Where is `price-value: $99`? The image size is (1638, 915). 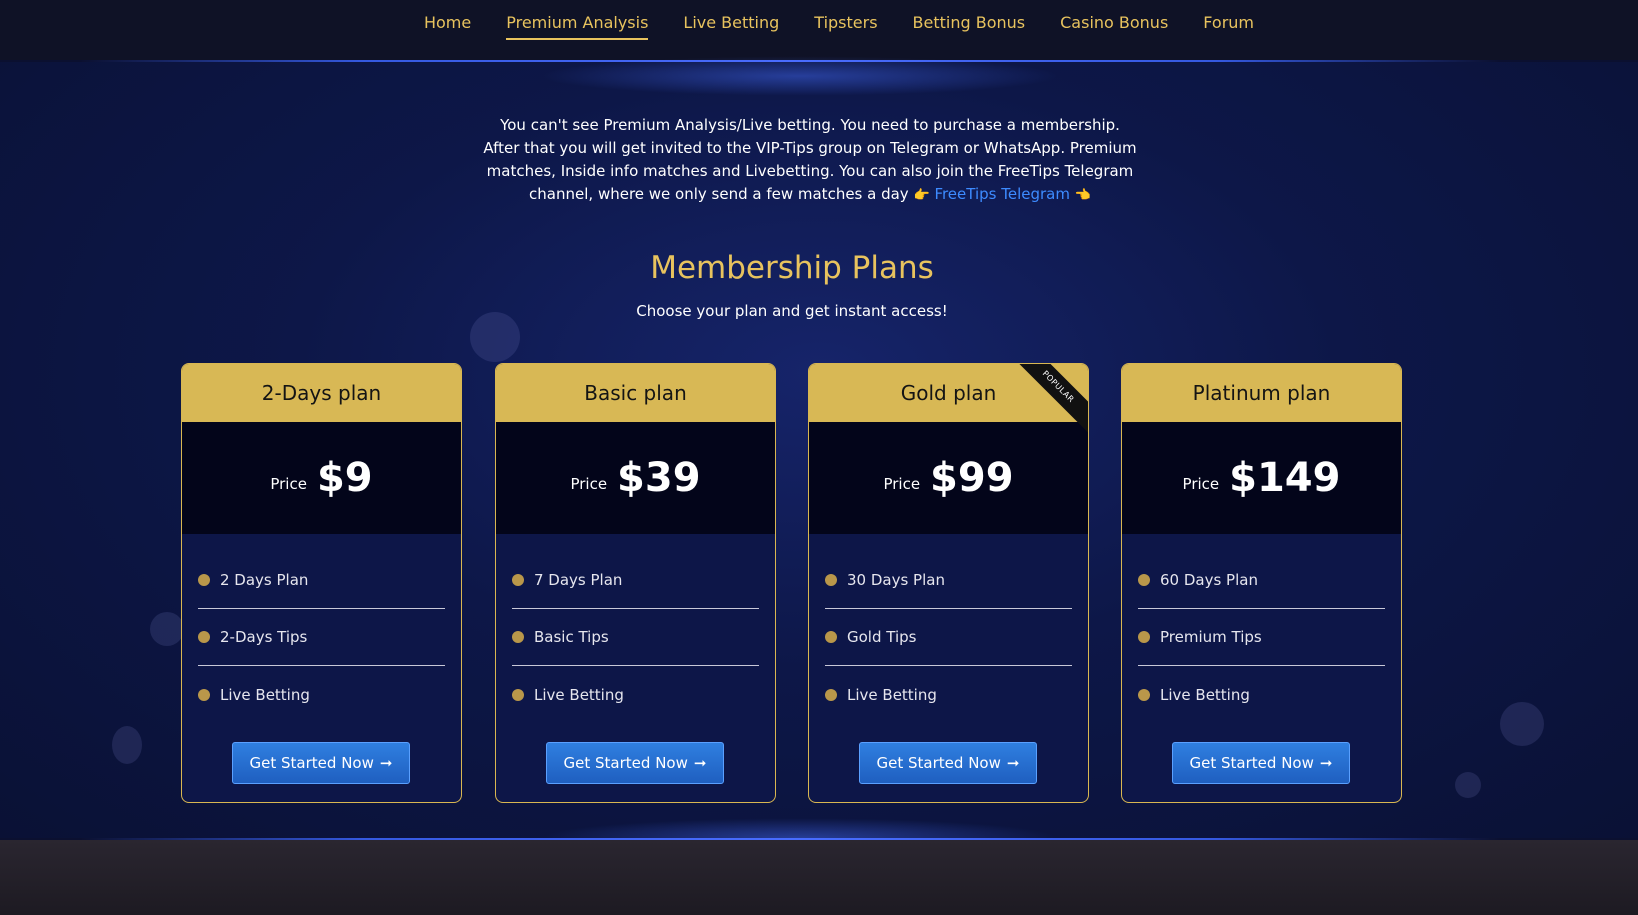
price-value: $99 is located at coordinates (972, 478).